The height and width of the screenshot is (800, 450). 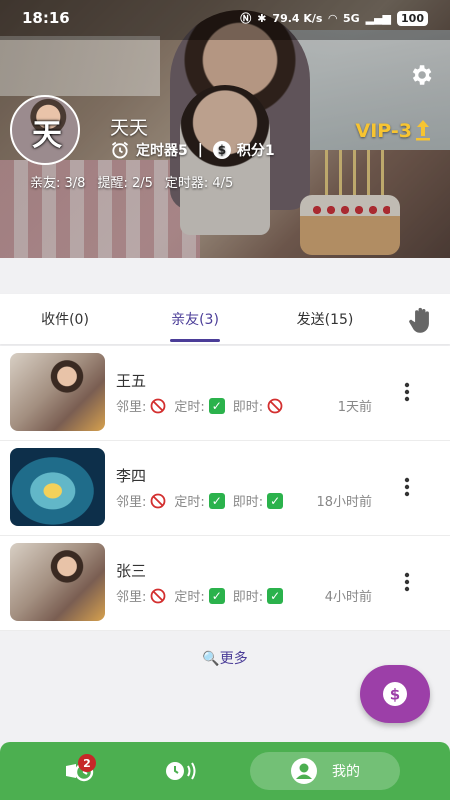 What do you see at coordinates (246, 18) in the screenshot?
I see `nfc-icon: Ⓝ` at bounding box center [246, 18].